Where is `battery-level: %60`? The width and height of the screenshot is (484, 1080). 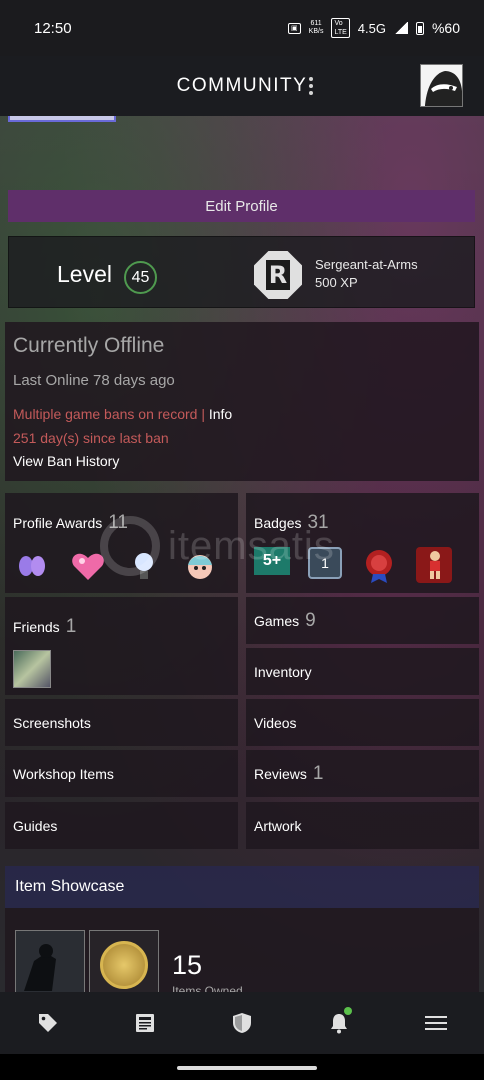 battery-level: %60 is located at coordinates (445, 28).